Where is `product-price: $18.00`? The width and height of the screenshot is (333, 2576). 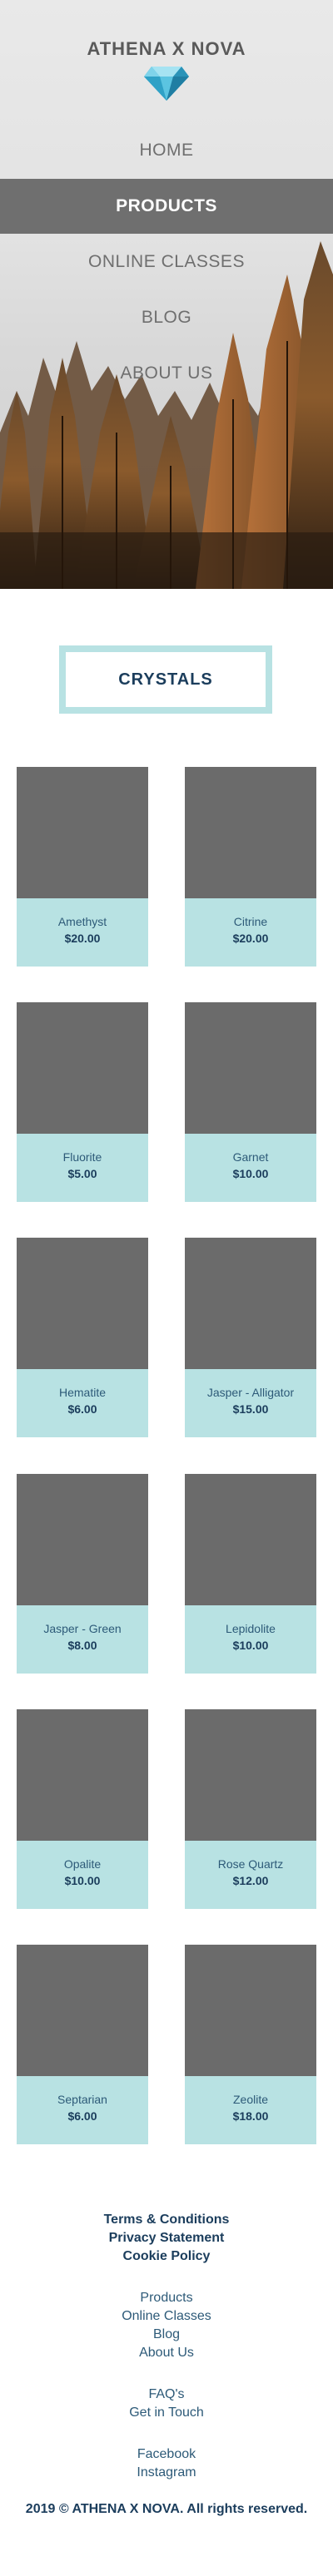
product-price: $18.00 is located at coordinates (251, 2116).